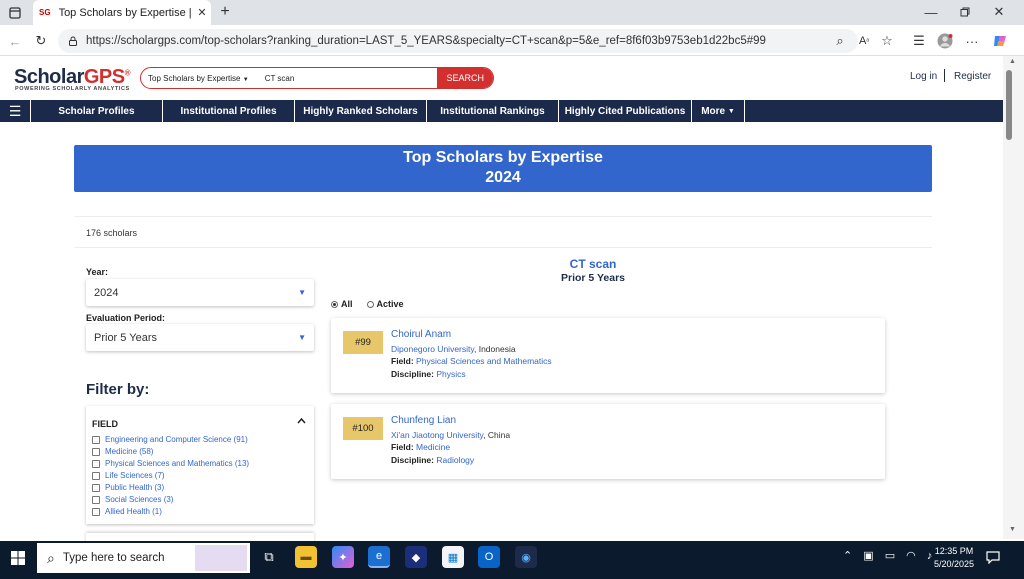 This screenshot has height=579, width=1024. I want to click on field-checkbox: Engineering and Computer Science (91), so click(170, 439).